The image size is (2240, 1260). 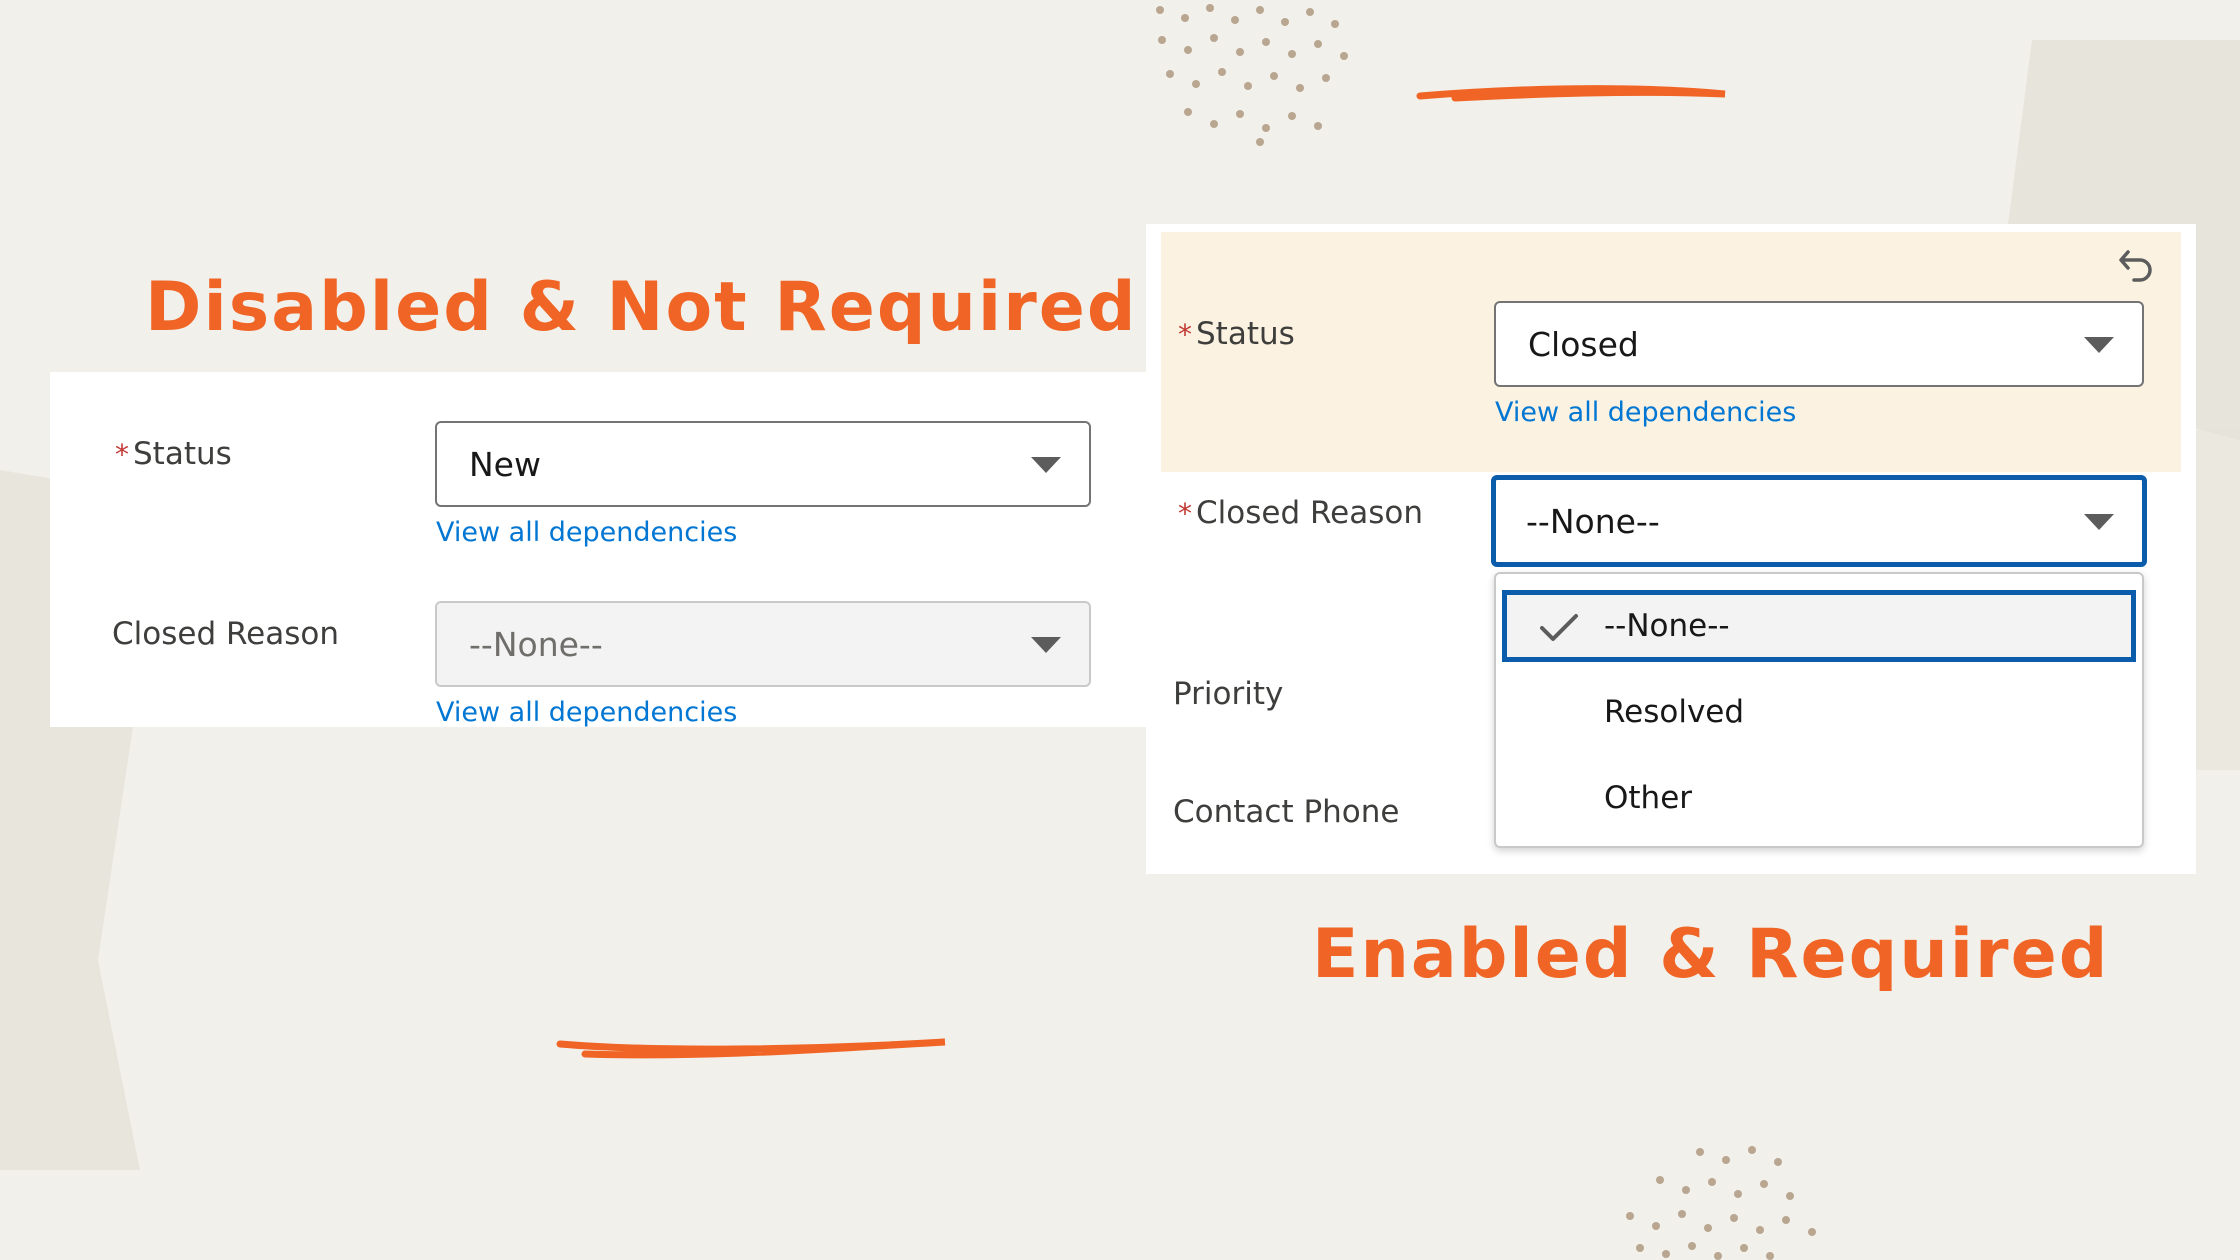 I want to click on dot-pattern-top, so click(x=1252, y=75).